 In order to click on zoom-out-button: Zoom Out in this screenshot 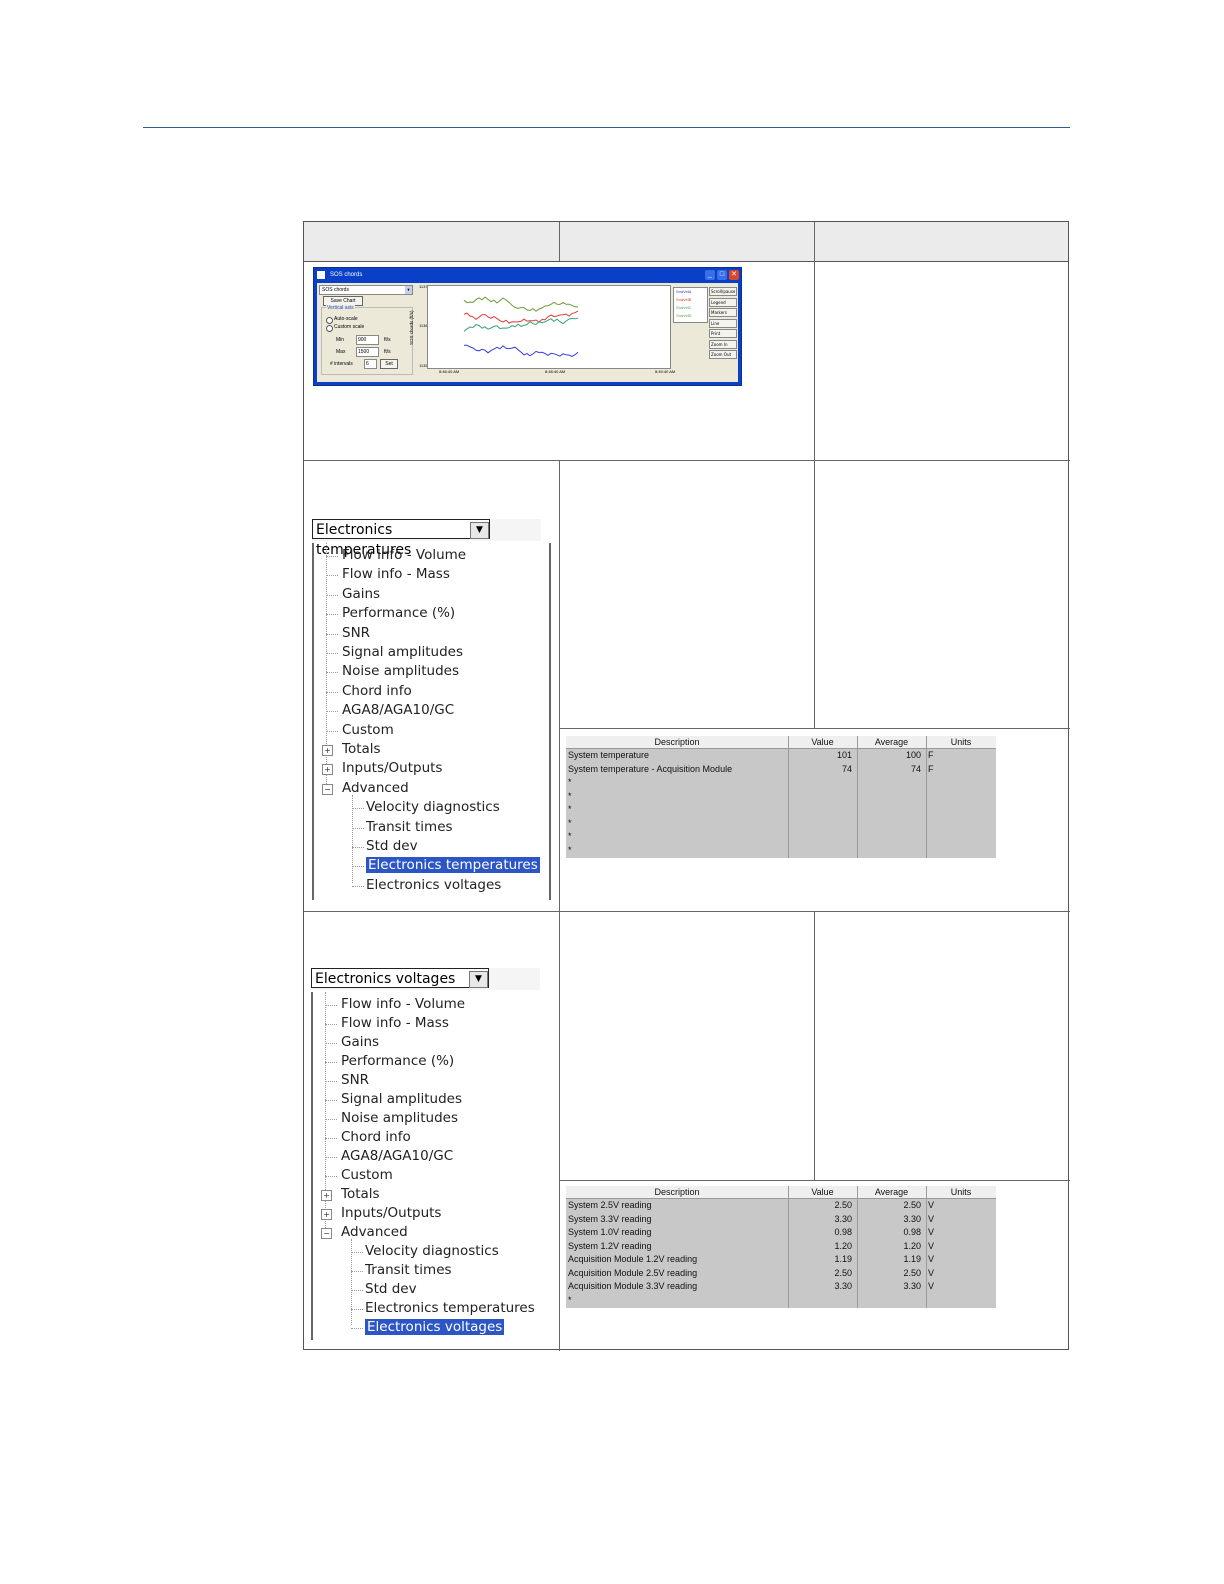, I will do `click(723, 354)`.